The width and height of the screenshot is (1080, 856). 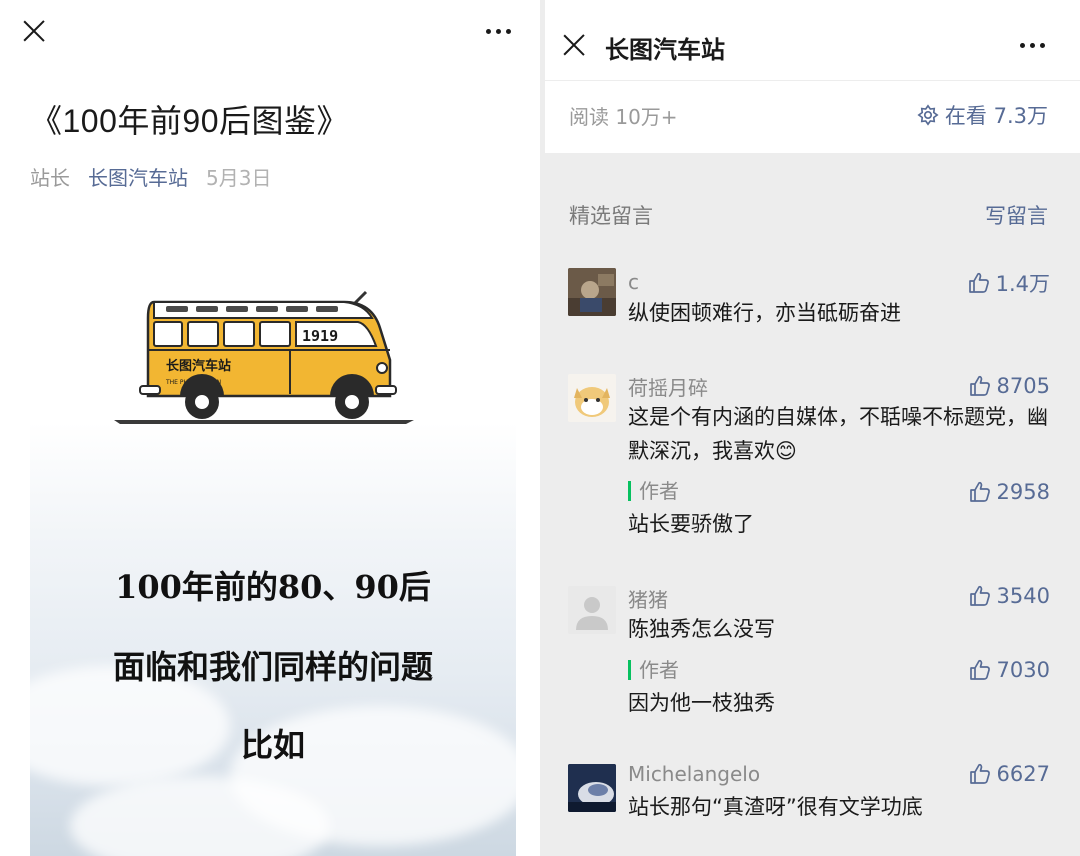 I want to click on like-count: 1.4万, so click(x=1022, y=284).